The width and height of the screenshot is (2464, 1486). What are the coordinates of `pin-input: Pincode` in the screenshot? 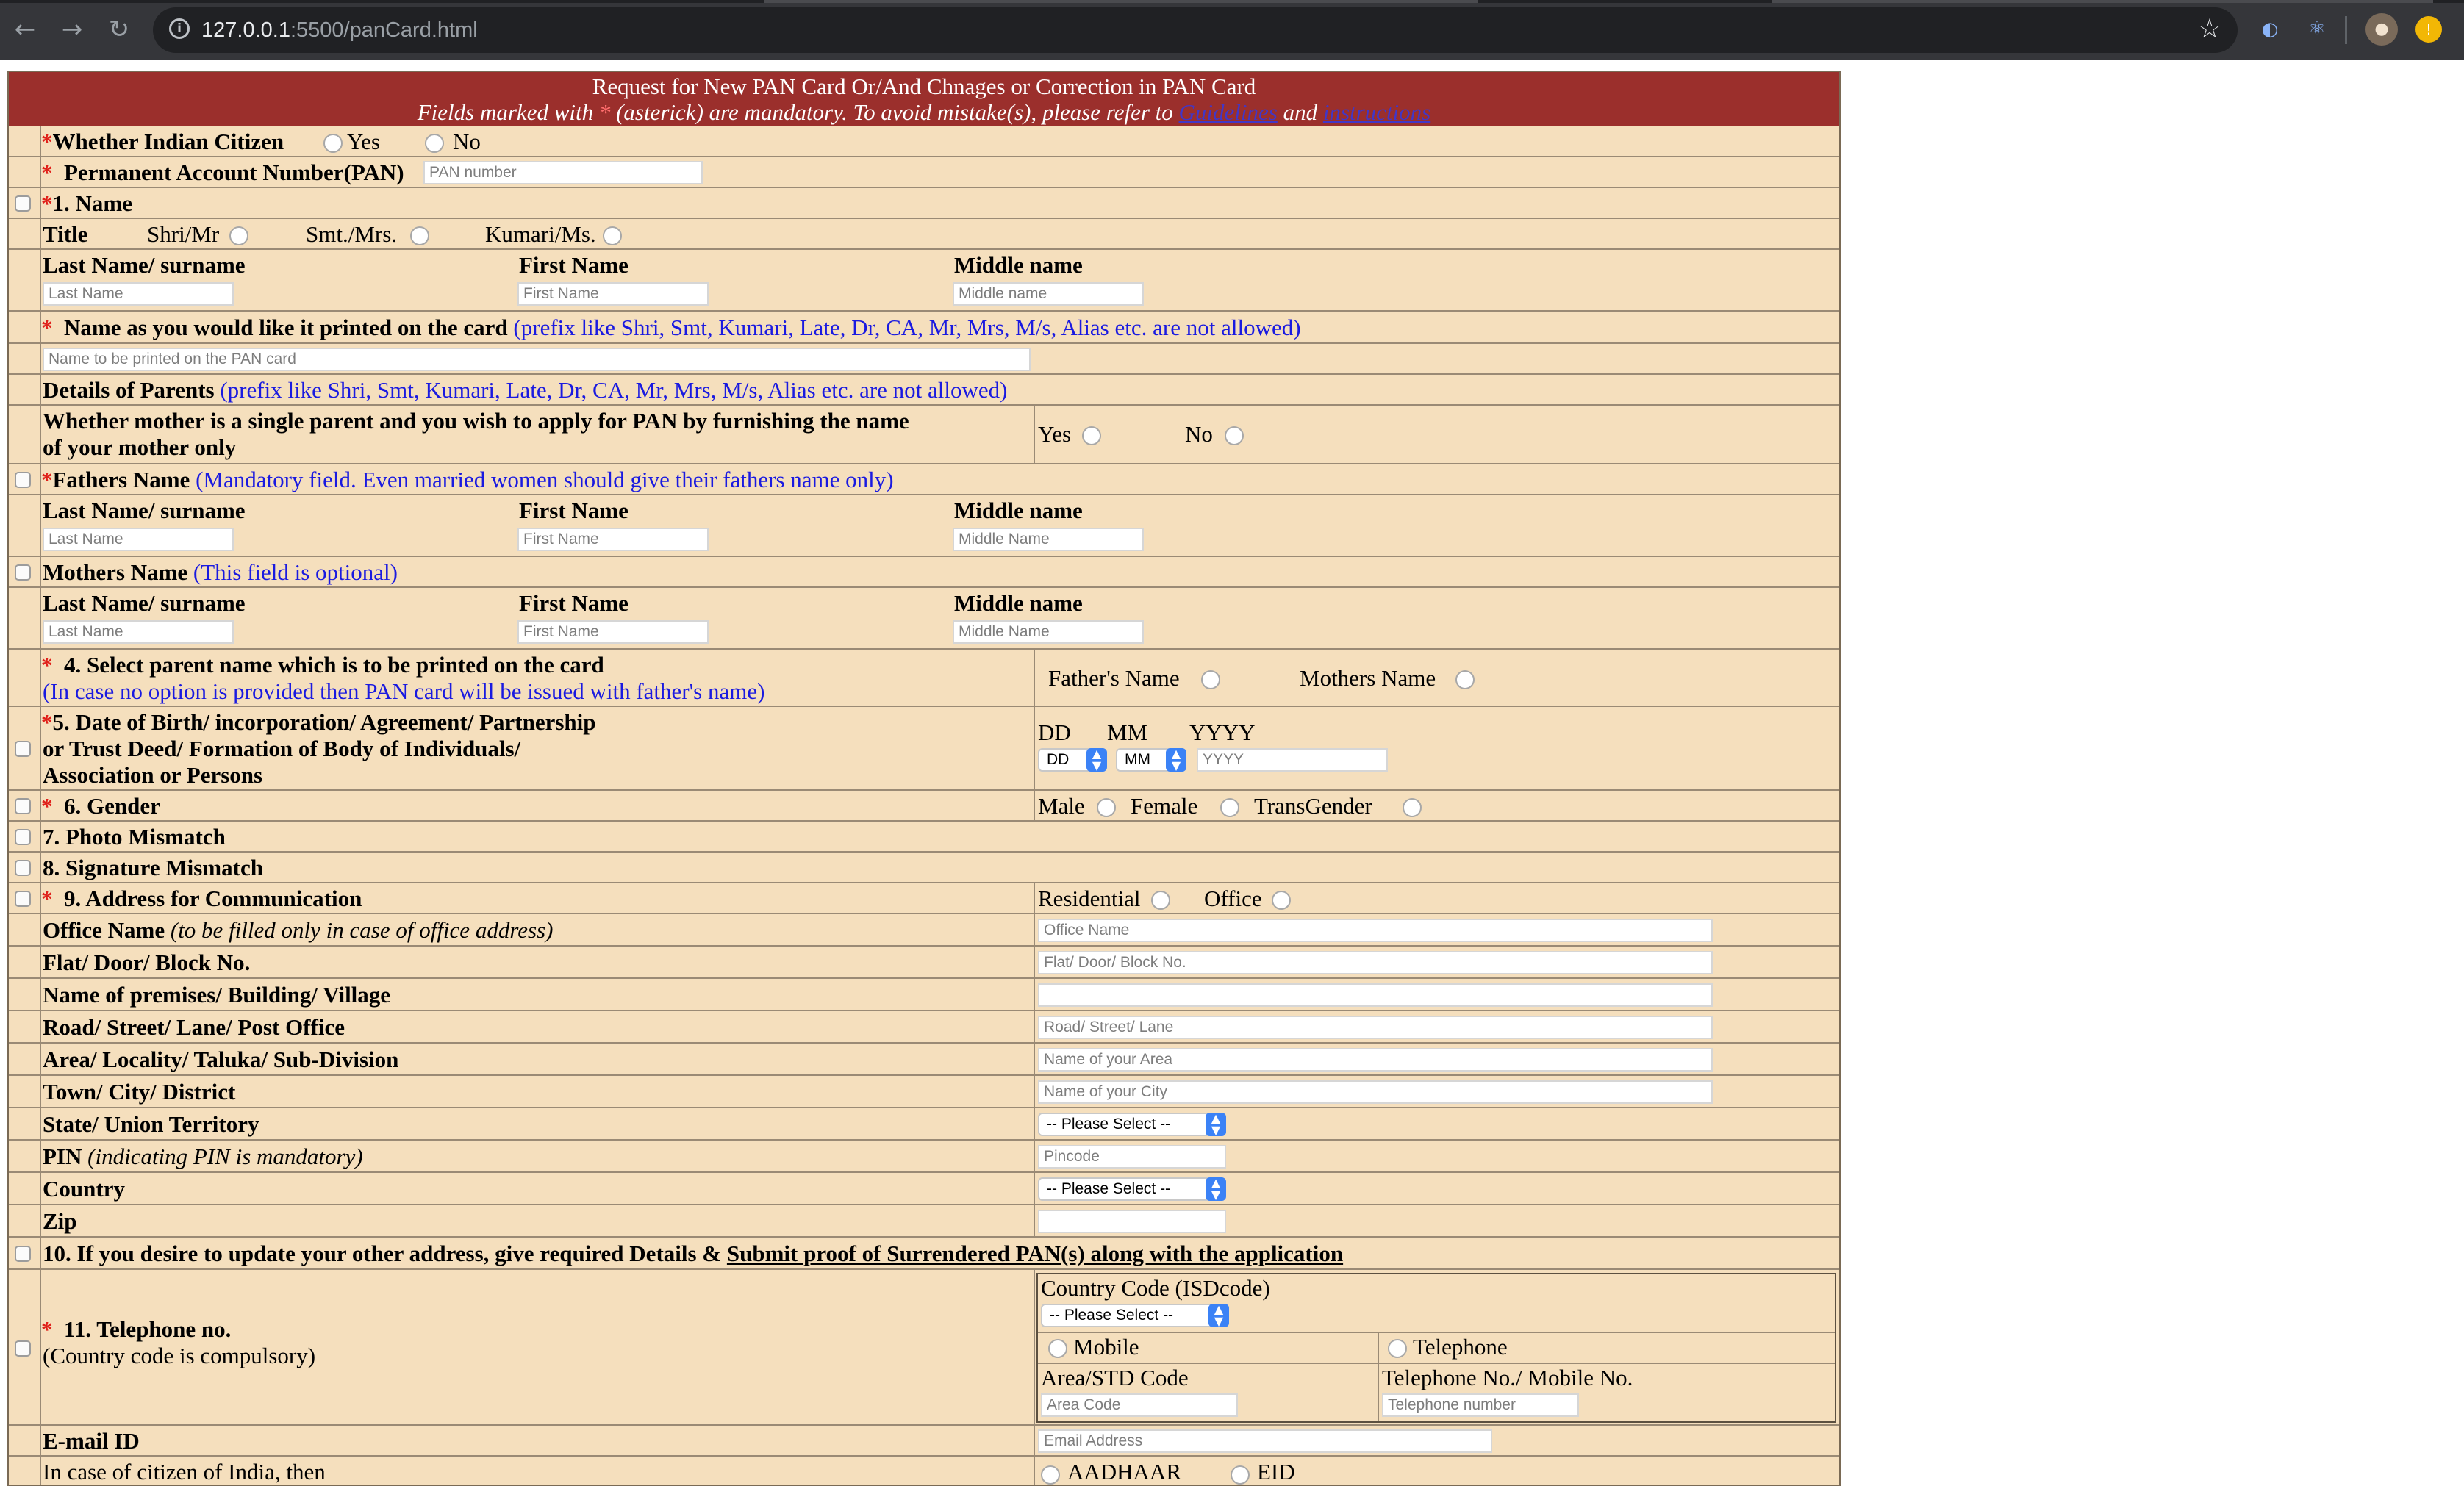 It's located at (1132, 1157).